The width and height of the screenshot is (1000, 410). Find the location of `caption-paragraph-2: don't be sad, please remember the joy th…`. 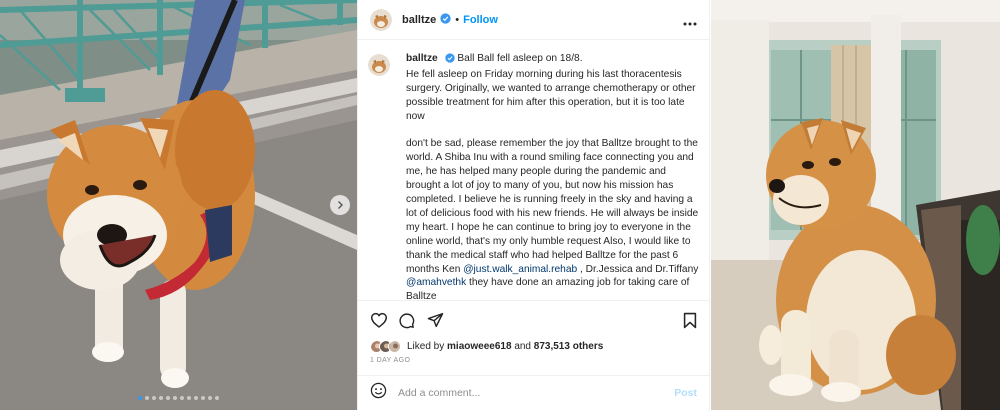

caption-paragraph-2: don't be sad, please remember the joy th… is located at coordinates (552, 206).